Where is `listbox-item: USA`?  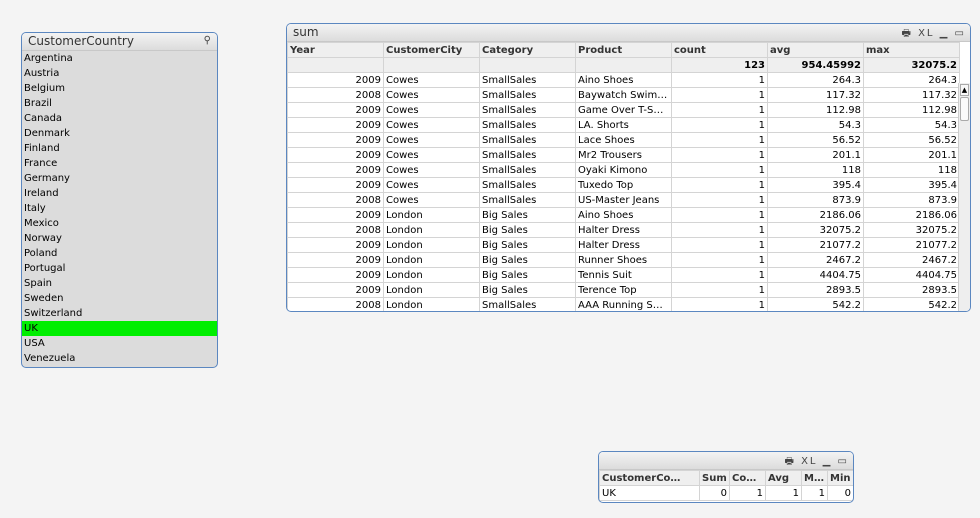 listbox-item: USA is located at coordinates (119, 343).